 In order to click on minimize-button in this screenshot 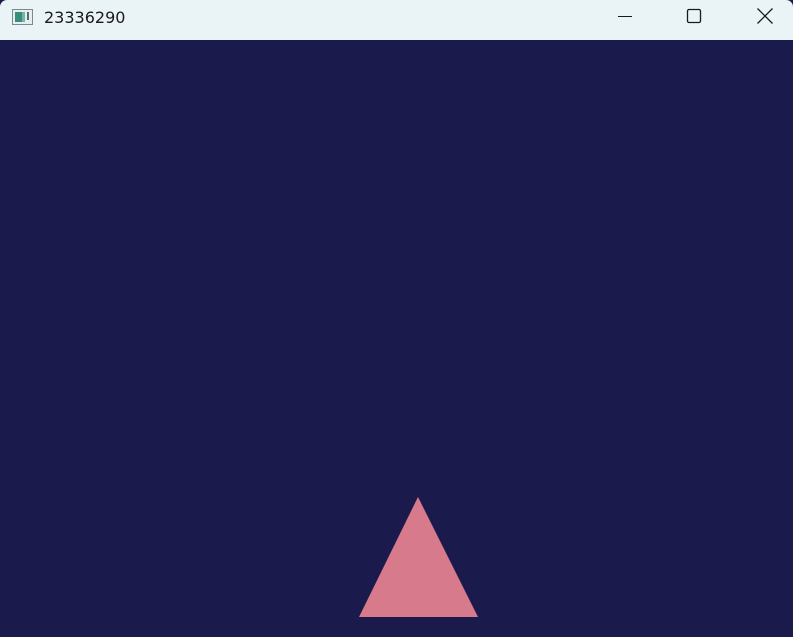, I will do `click(625, 18)`.